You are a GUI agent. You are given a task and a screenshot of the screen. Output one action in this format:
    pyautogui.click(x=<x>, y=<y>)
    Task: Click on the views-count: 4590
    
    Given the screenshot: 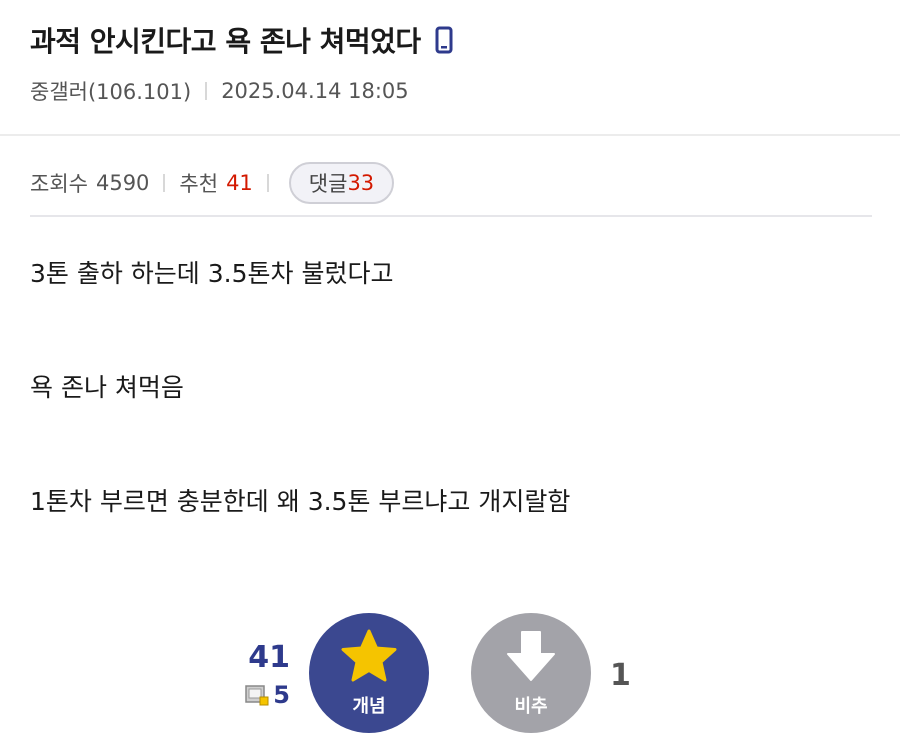 What is the action you would take?
    pyautogui.click(x=122, y=183)
    